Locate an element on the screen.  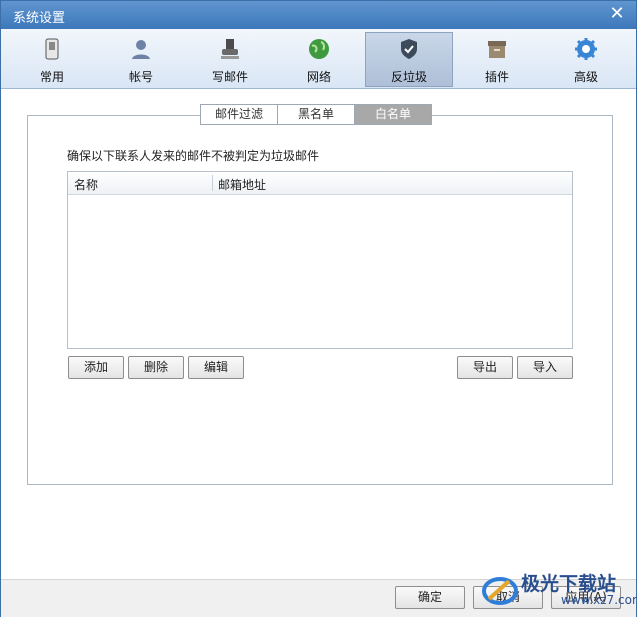
toolbar-item-advanced: 高级 is located at coordinates (586, 59).